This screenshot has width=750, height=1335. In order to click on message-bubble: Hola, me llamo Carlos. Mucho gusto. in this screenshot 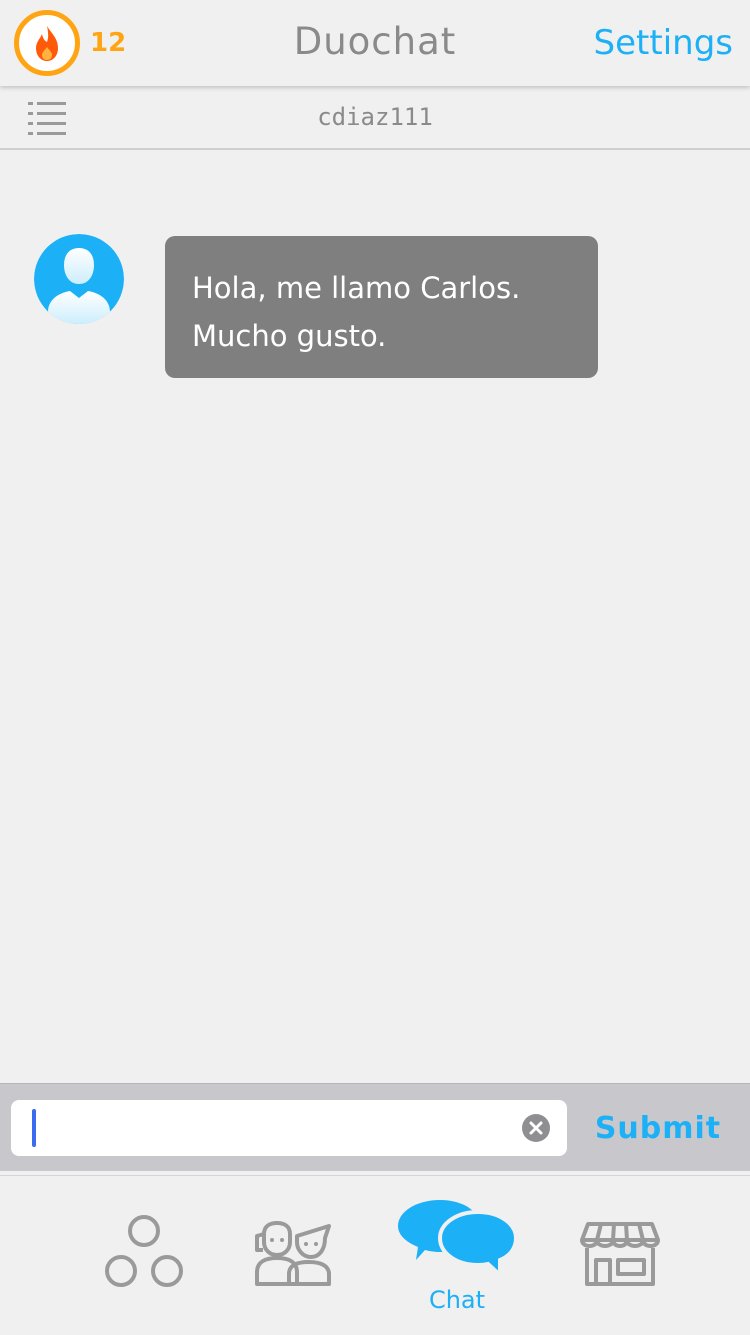, I will do `click(381, 307)`.